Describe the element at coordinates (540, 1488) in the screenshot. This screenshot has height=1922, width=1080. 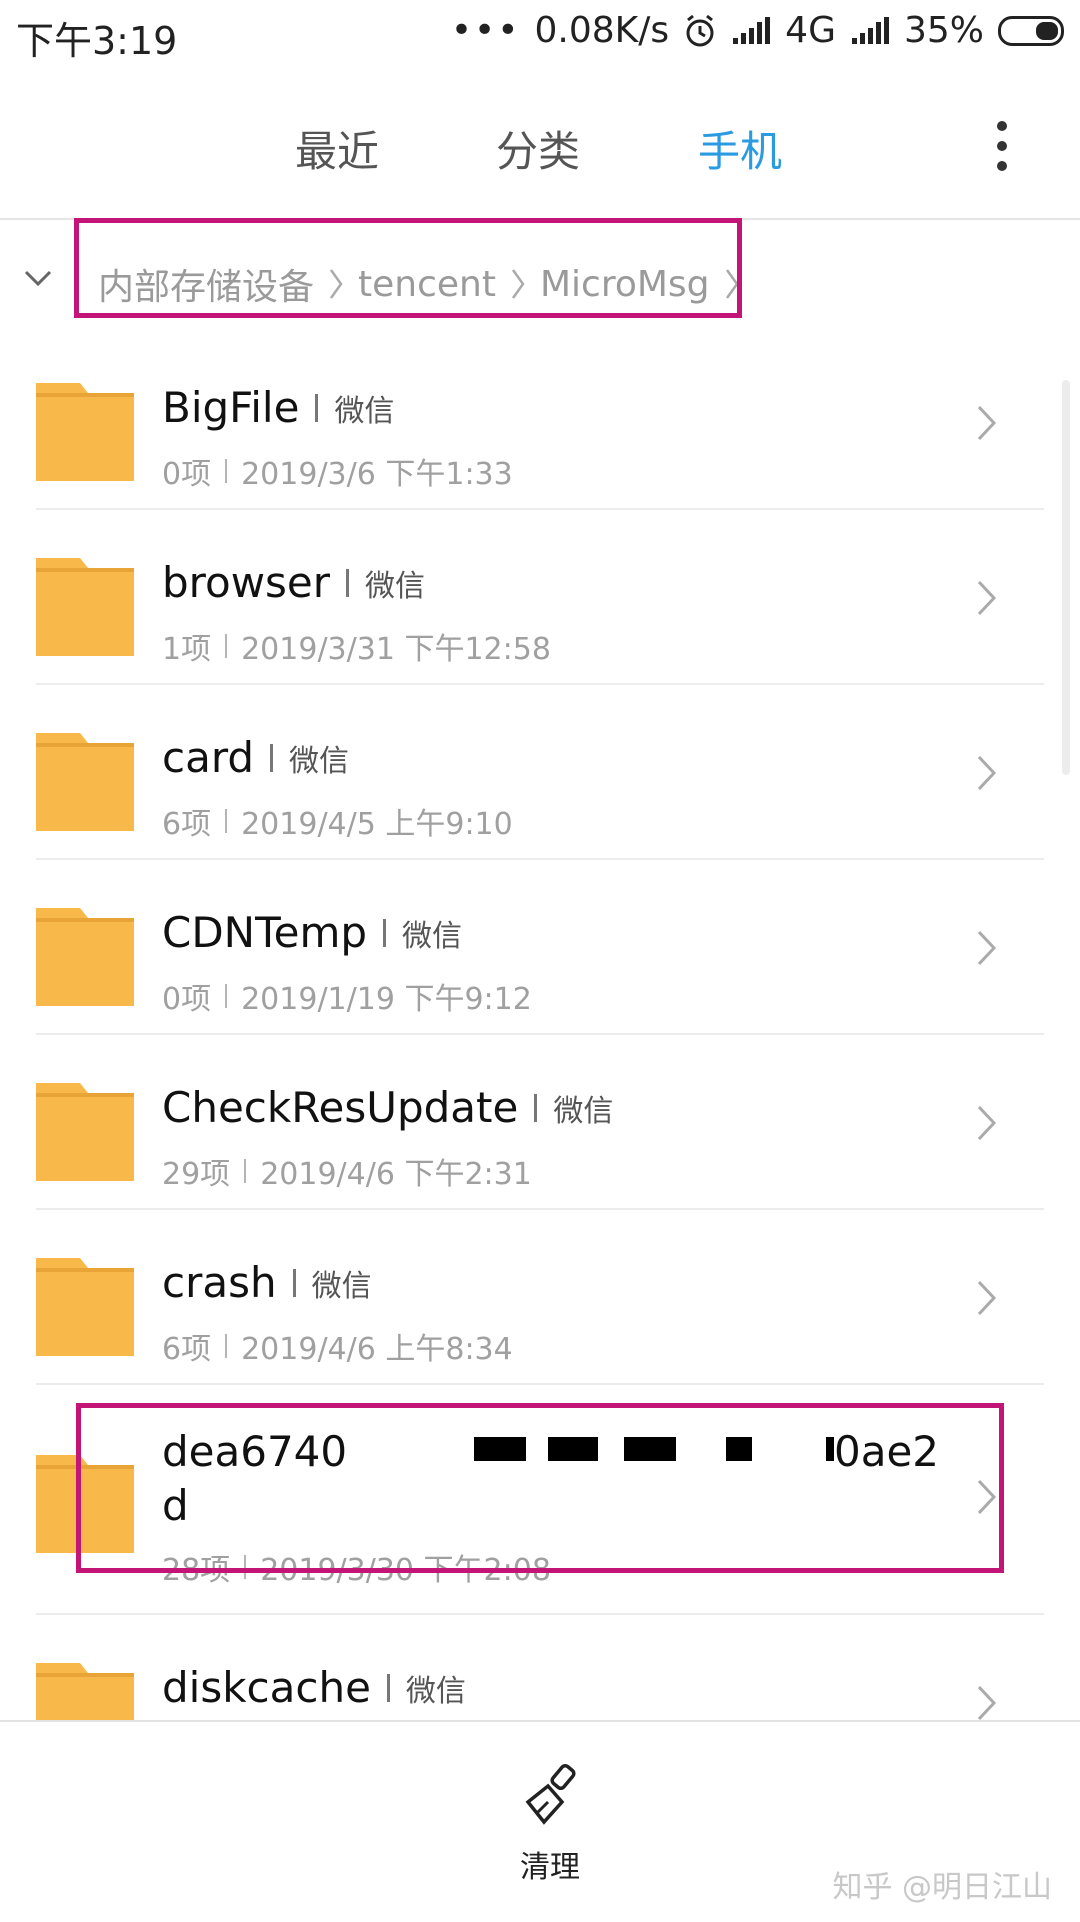
I see `folder-highlight-box` at that location.